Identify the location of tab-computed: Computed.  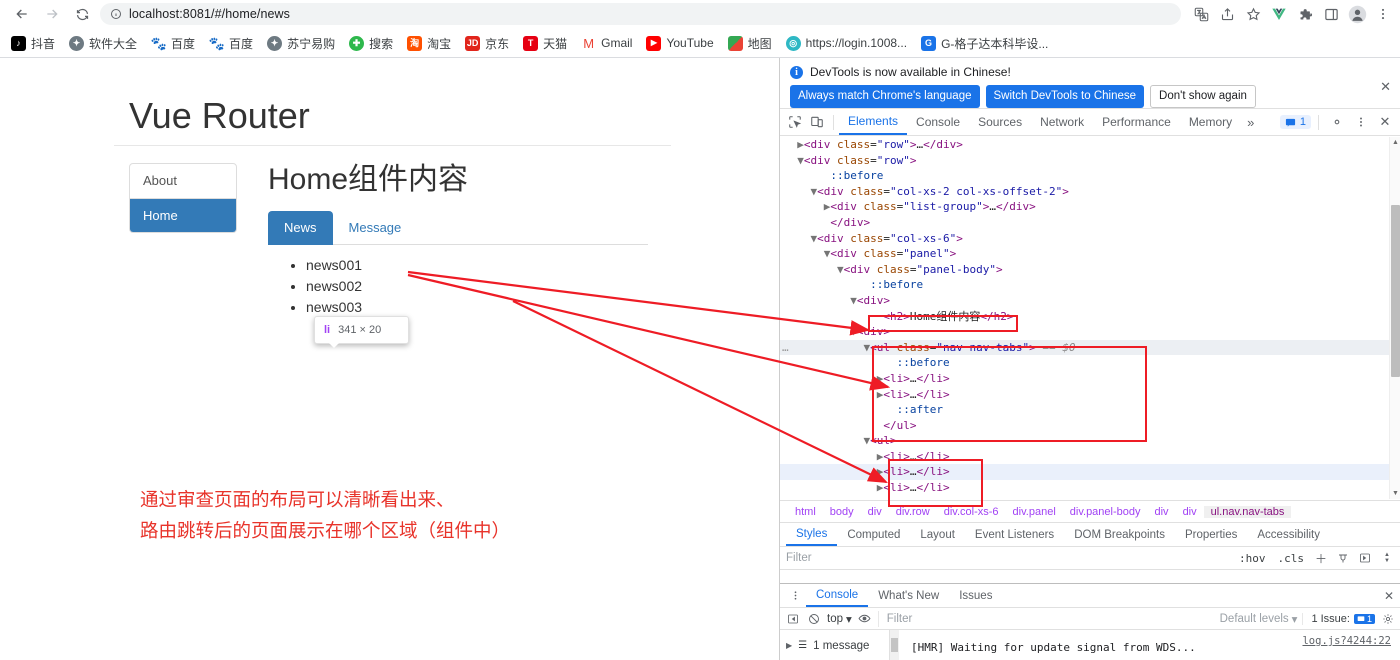
(873, 534).